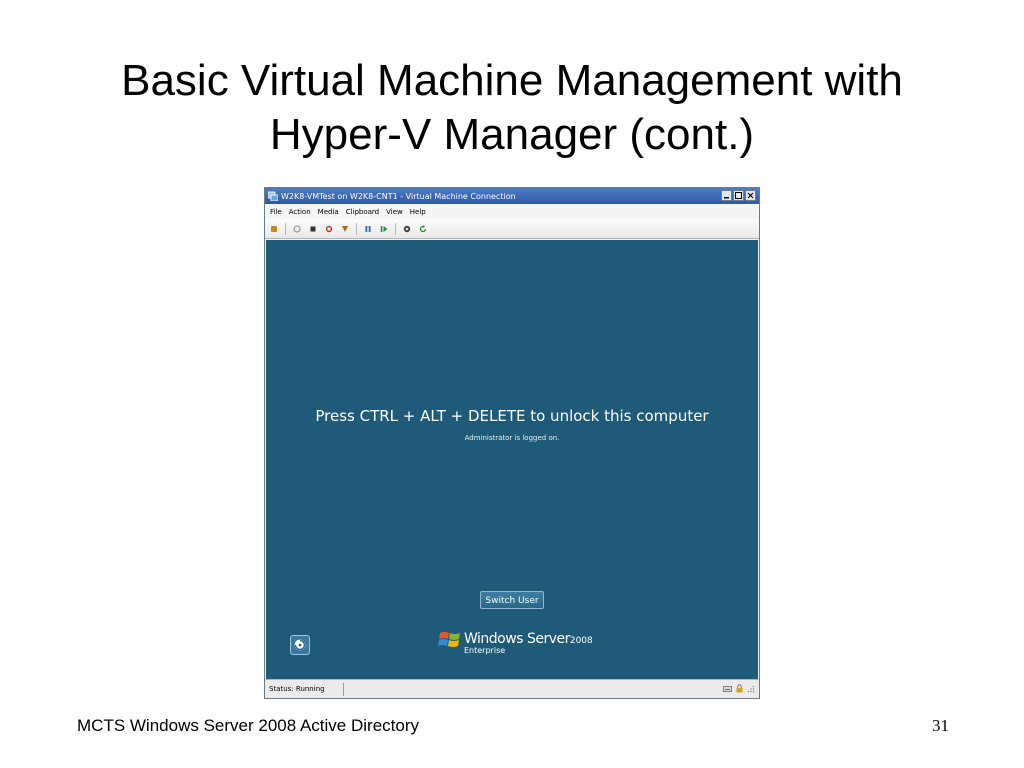 The width and height of the screenshot is (1024, 768). I want to click on pause-button, so click(367, 228).